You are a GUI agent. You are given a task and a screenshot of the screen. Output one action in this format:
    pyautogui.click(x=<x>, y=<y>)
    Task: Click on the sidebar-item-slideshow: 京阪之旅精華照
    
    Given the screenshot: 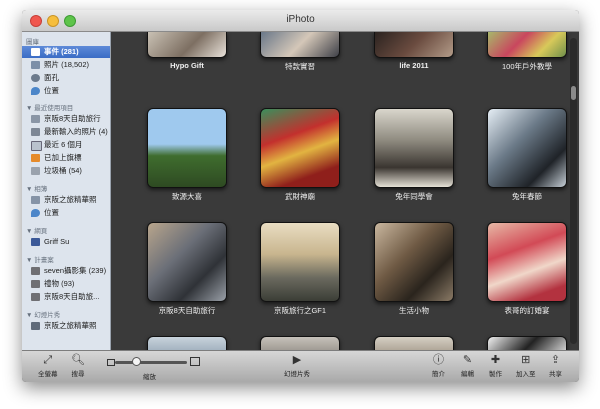 What is the action you would take?
    pyautogui.click(x=66, y=326)
    